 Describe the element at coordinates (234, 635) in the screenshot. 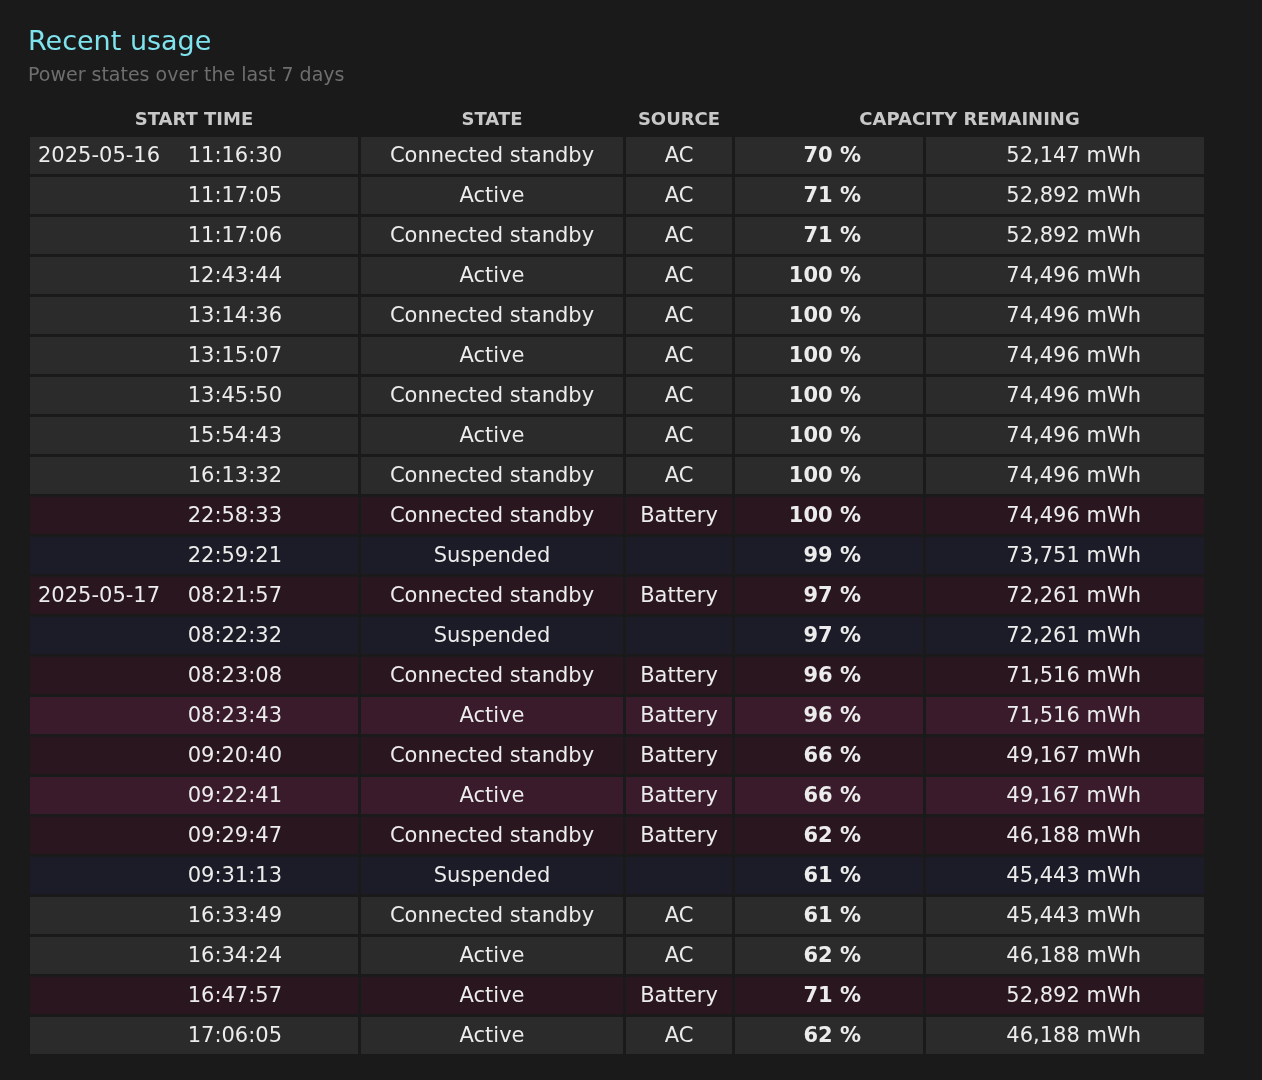

I see `time-text: 08:22:32` at that location.